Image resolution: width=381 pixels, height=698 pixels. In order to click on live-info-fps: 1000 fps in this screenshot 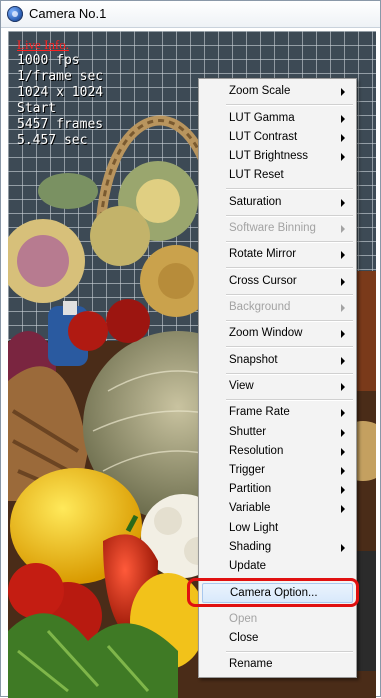, I will do `click(48, 60)`.